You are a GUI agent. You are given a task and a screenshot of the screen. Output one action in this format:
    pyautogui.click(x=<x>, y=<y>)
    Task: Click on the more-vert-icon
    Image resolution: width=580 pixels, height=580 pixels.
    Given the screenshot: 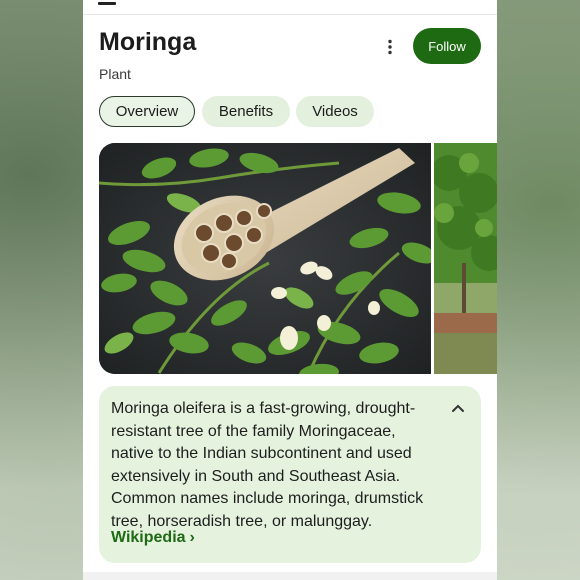 What is the action you would take?
    pyautogui.click(x=390, y=47)
    